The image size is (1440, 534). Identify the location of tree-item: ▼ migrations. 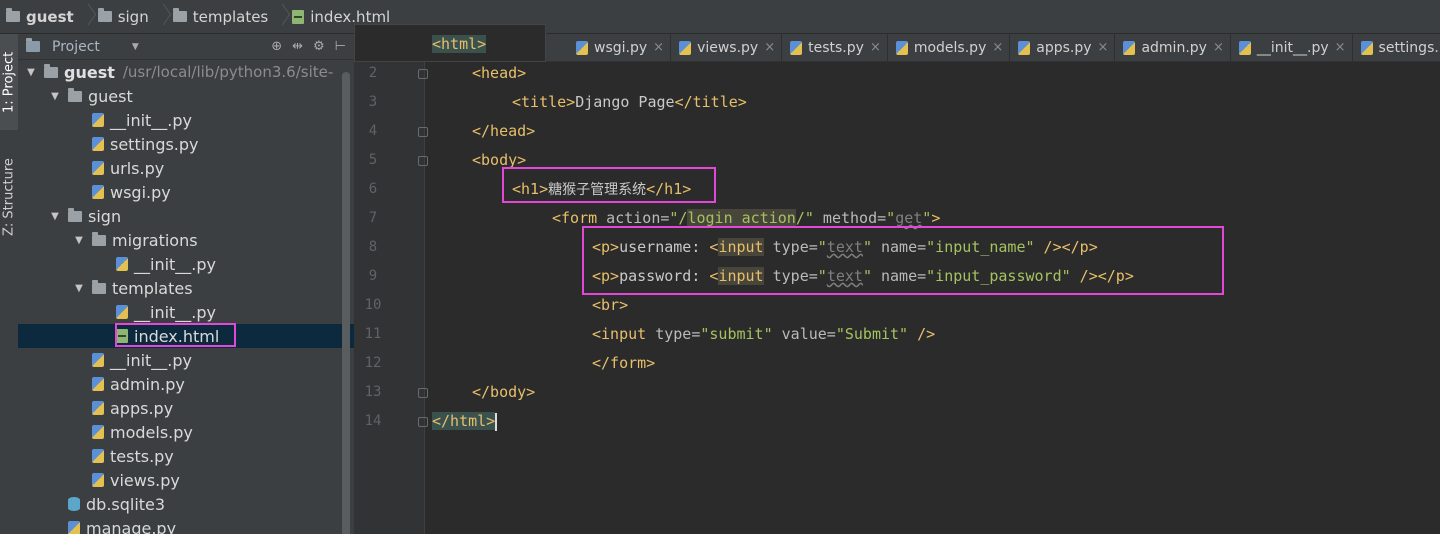
(186, 240).